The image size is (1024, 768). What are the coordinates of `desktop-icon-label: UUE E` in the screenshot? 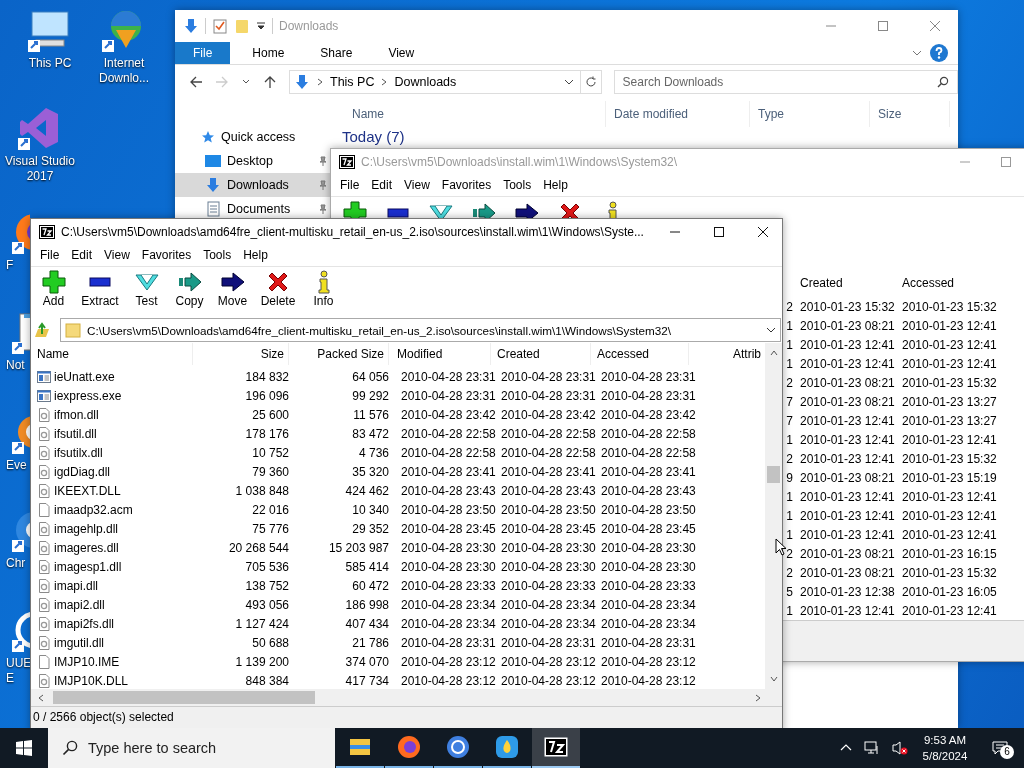 It's located at (19, 671).